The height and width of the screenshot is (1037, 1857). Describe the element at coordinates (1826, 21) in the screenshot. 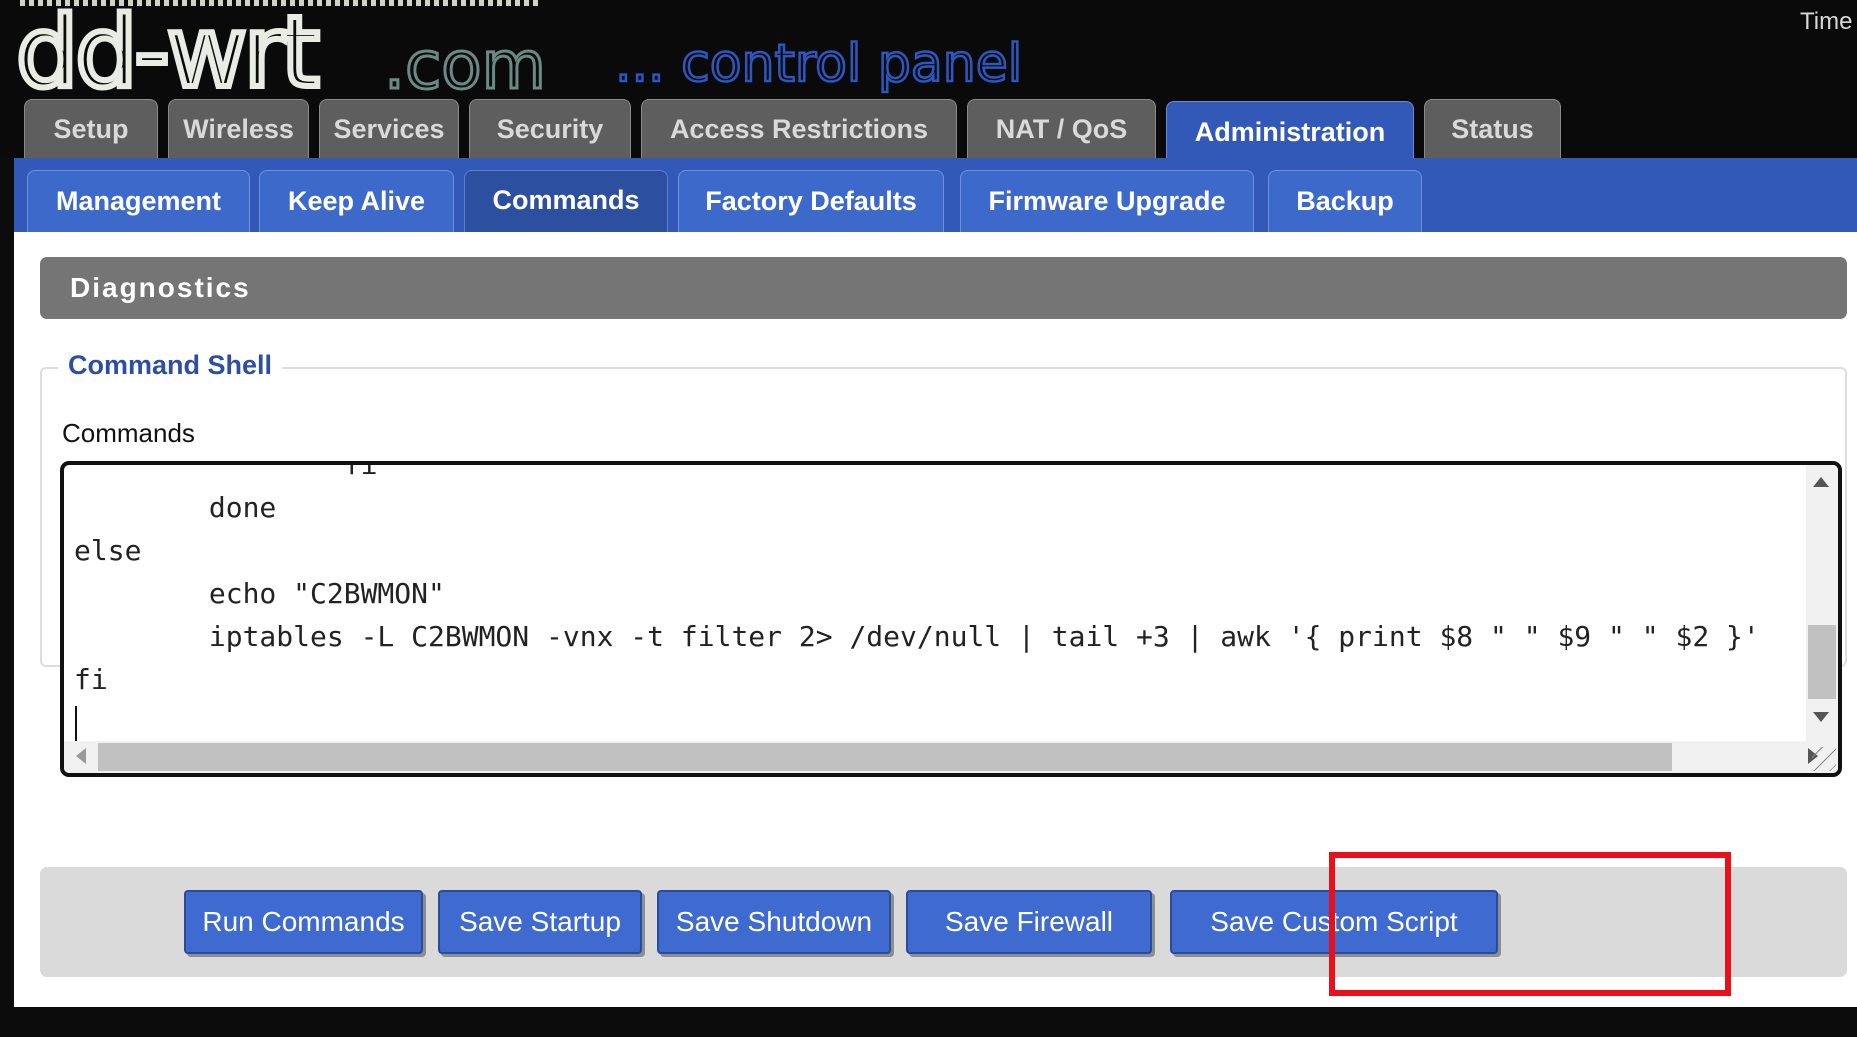

I see `time-label: Time` at that location.